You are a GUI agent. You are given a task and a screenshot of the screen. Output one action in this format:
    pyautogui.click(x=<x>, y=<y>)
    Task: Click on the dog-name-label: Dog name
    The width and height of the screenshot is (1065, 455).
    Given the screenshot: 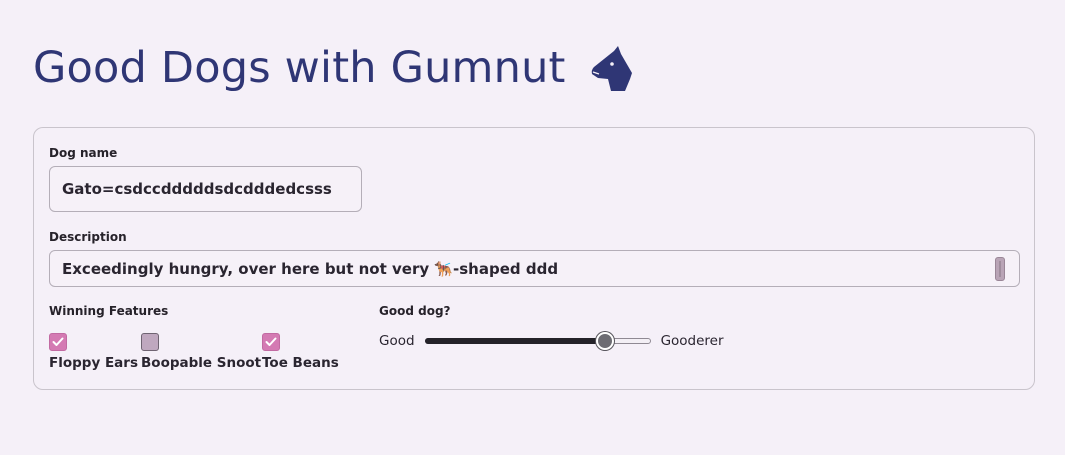 What is the action you would take?
    pyautogui.click(x=83, y=153)
    